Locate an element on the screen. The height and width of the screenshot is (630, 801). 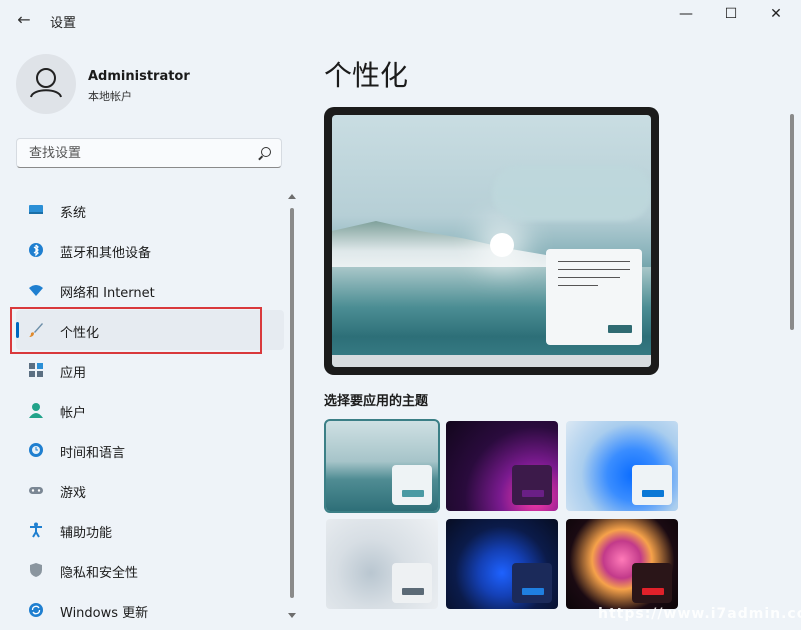
theme-tile-dark-bloom is located at coordinates (502, 564).